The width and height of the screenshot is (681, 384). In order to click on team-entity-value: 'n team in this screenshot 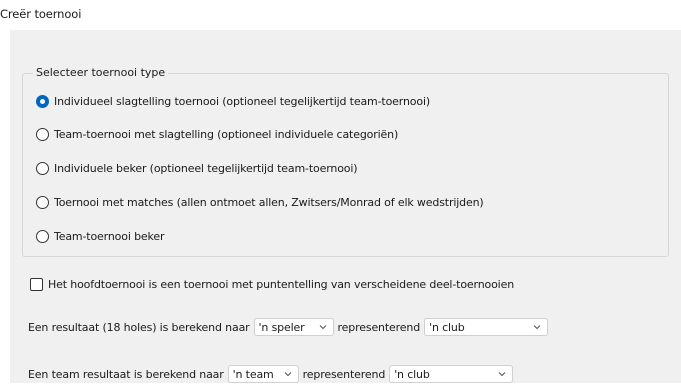, I will do `click(253, 374)`.